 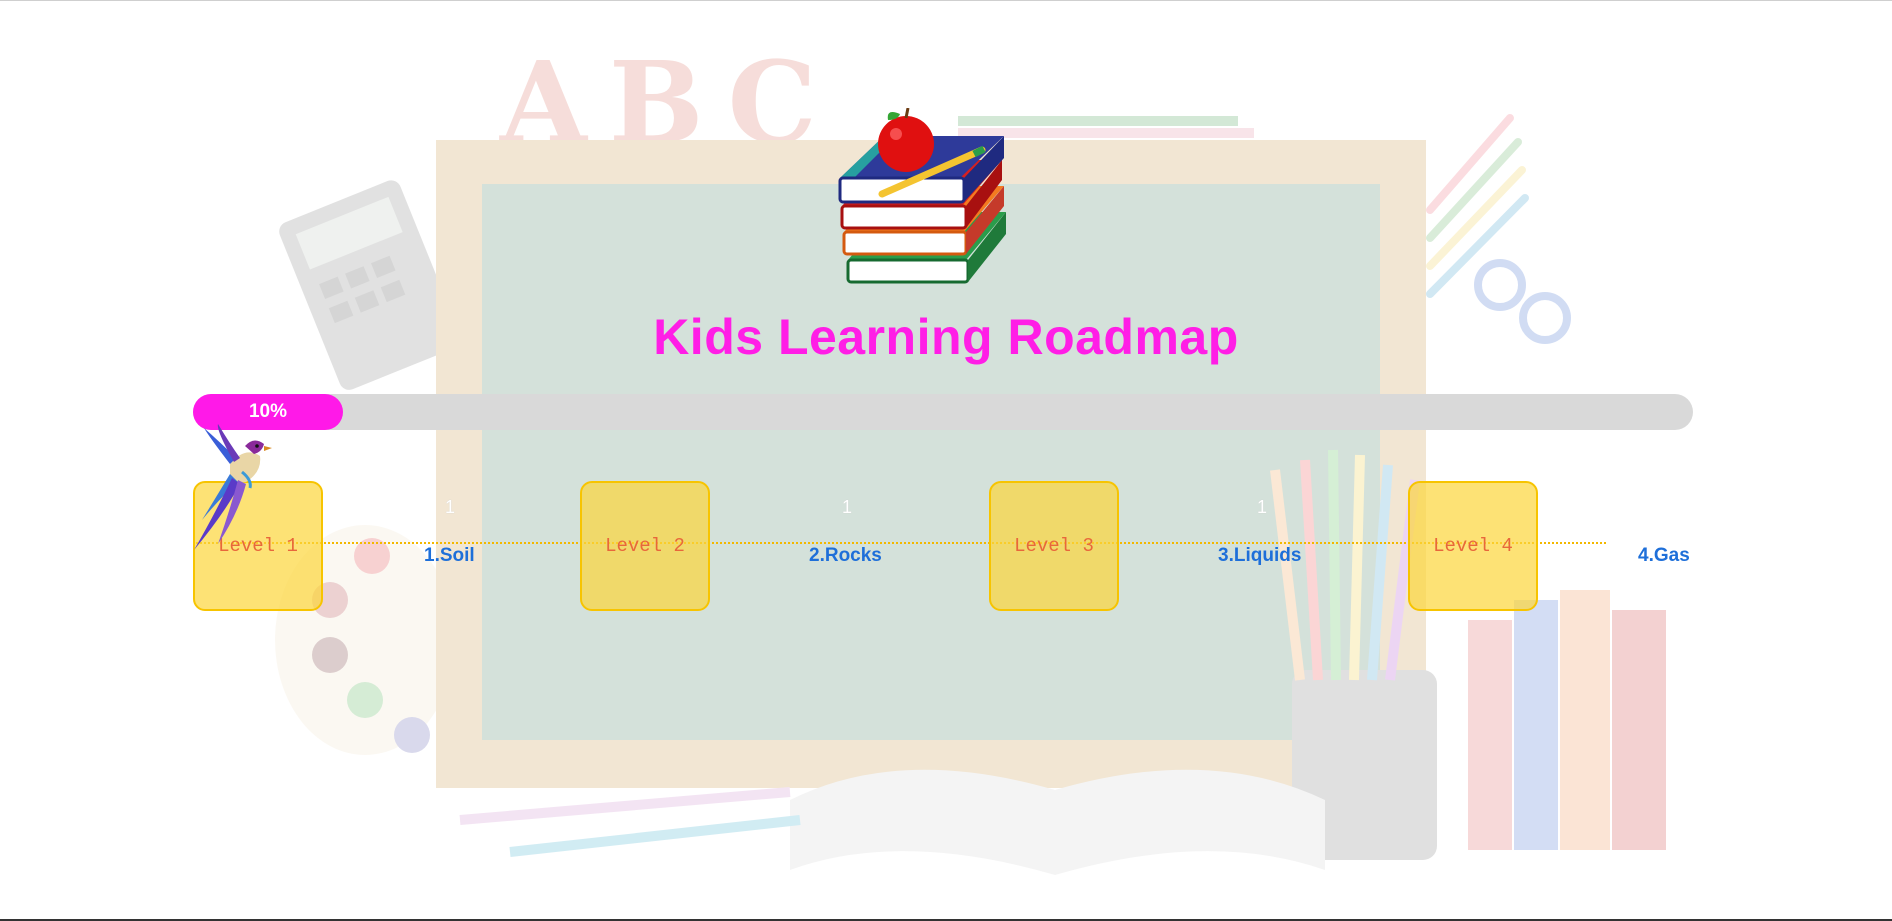 What do you see at coordinates (943, 412) in the screenshot?
I see `progress-bar: 10%` at bounding box center [943, 412].